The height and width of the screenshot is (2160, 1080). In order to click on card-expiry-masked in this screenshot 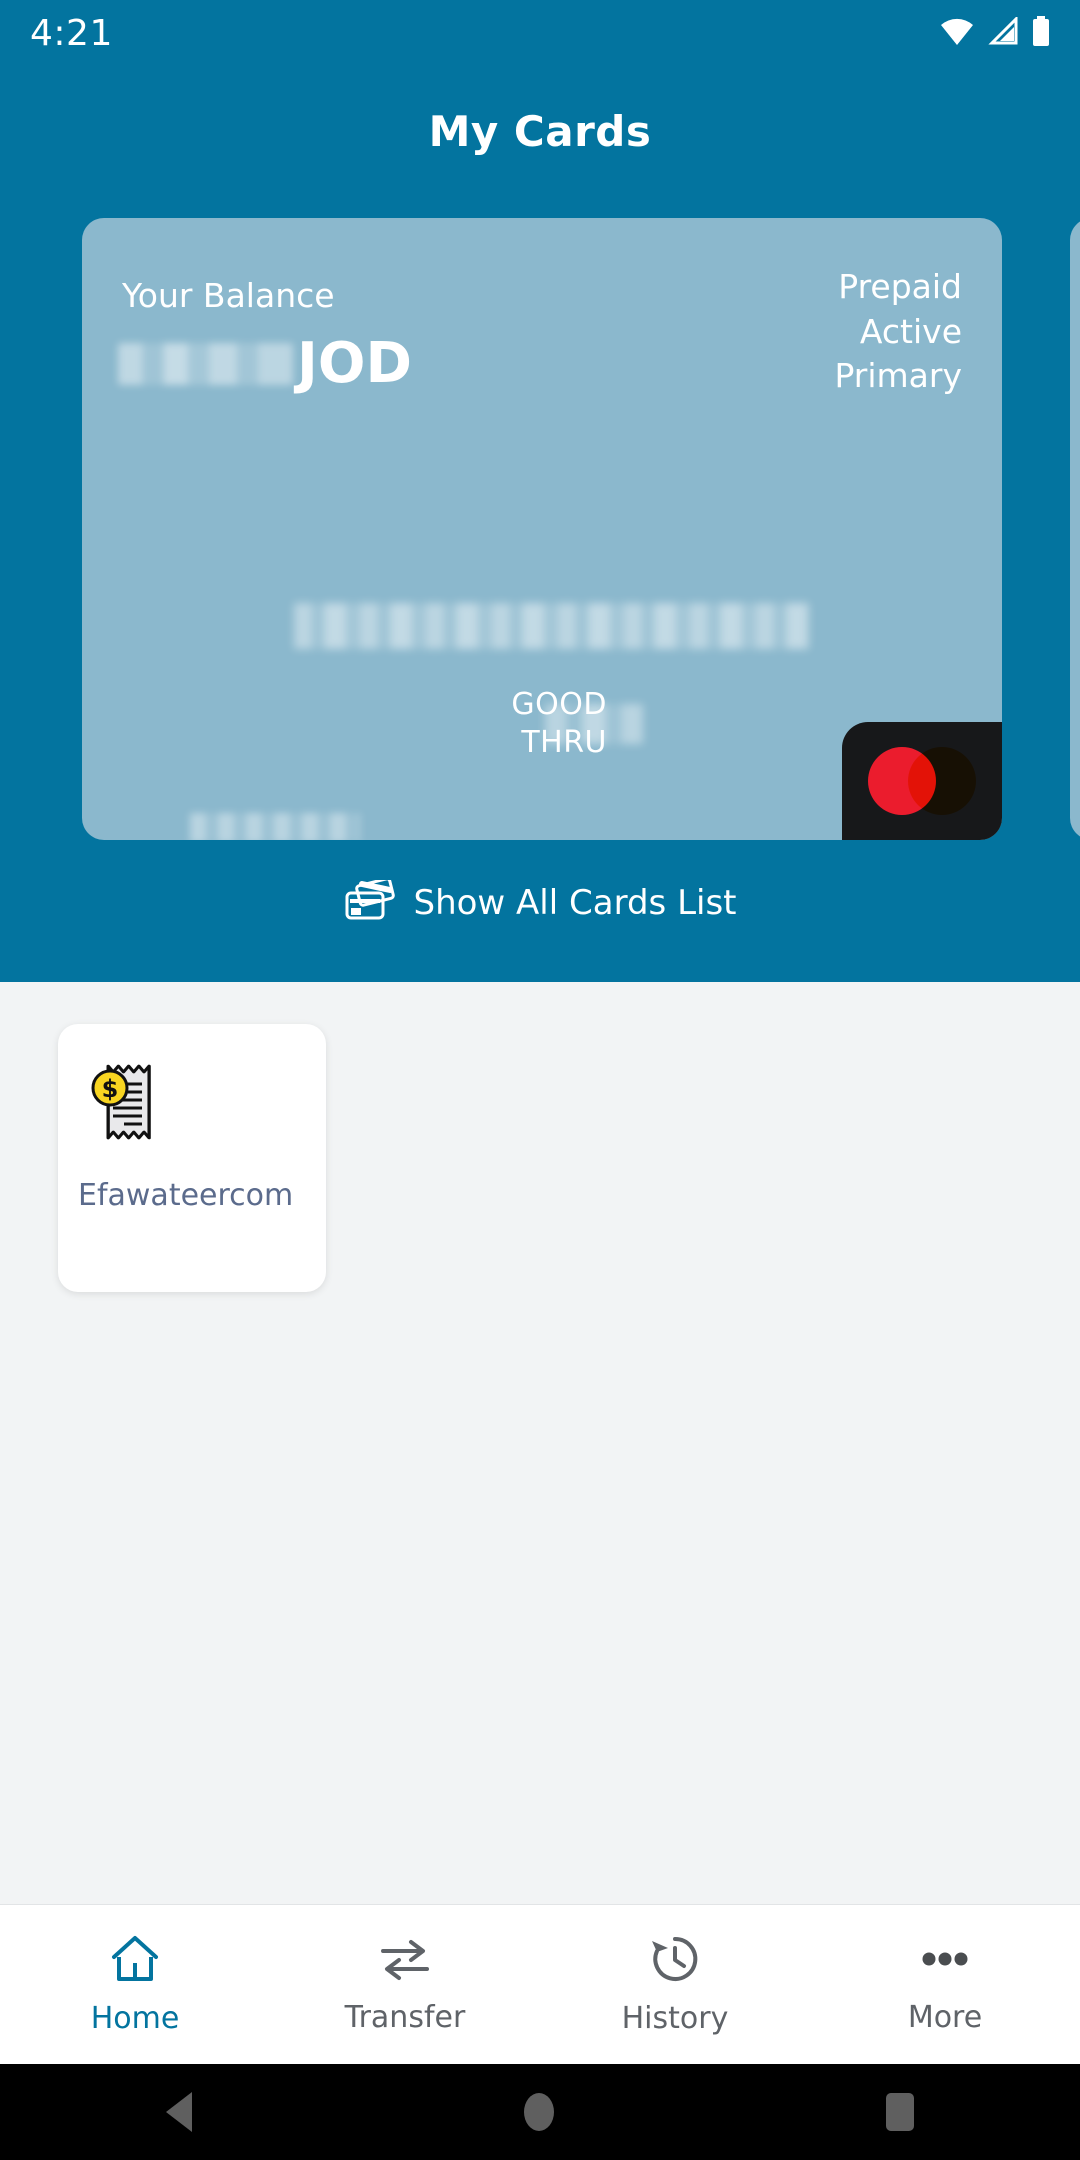, I will do `click(594, 724)`.